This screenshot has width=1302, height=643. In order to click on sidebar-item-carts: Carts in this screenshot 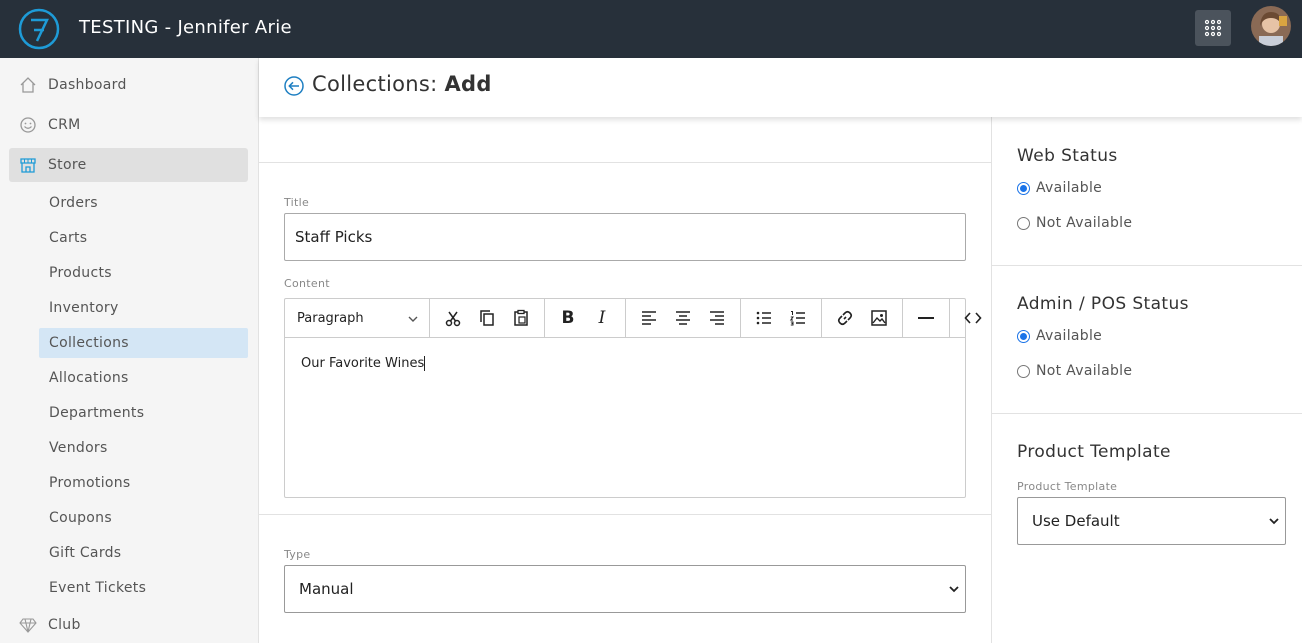, I will do `click(143, 238)`.